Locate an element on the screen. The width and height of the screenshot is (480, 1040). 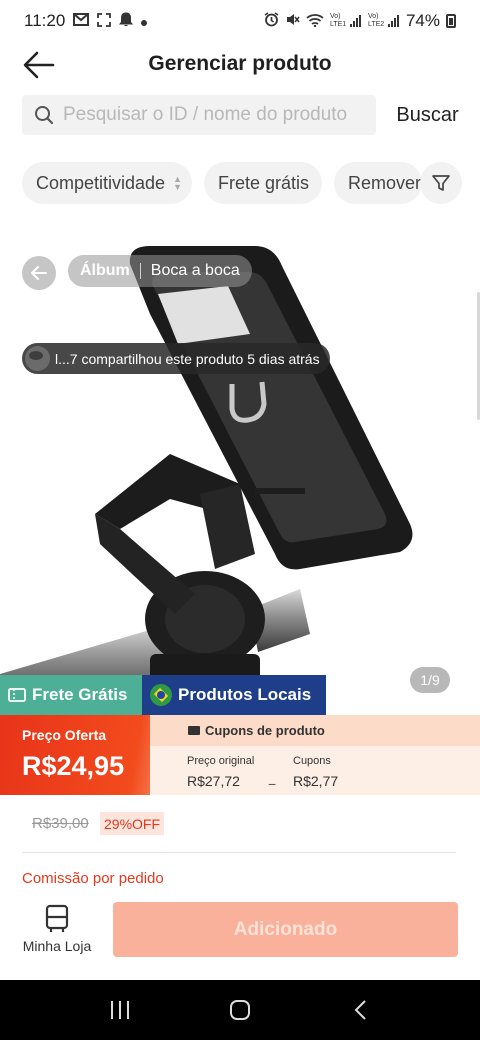
bell-icon is located at coordinates (126, 21).